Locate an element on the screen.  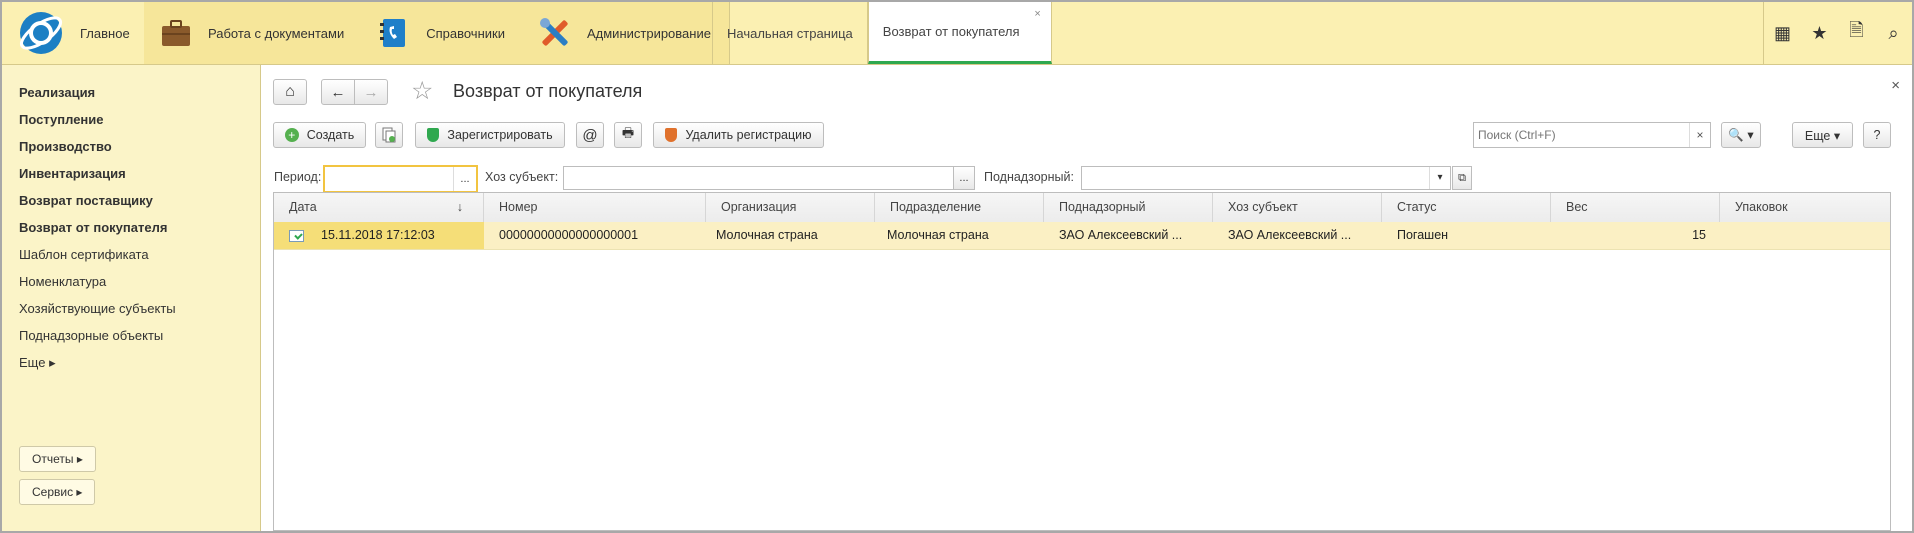
column-number: Номер is located at coordinates (595, 207).